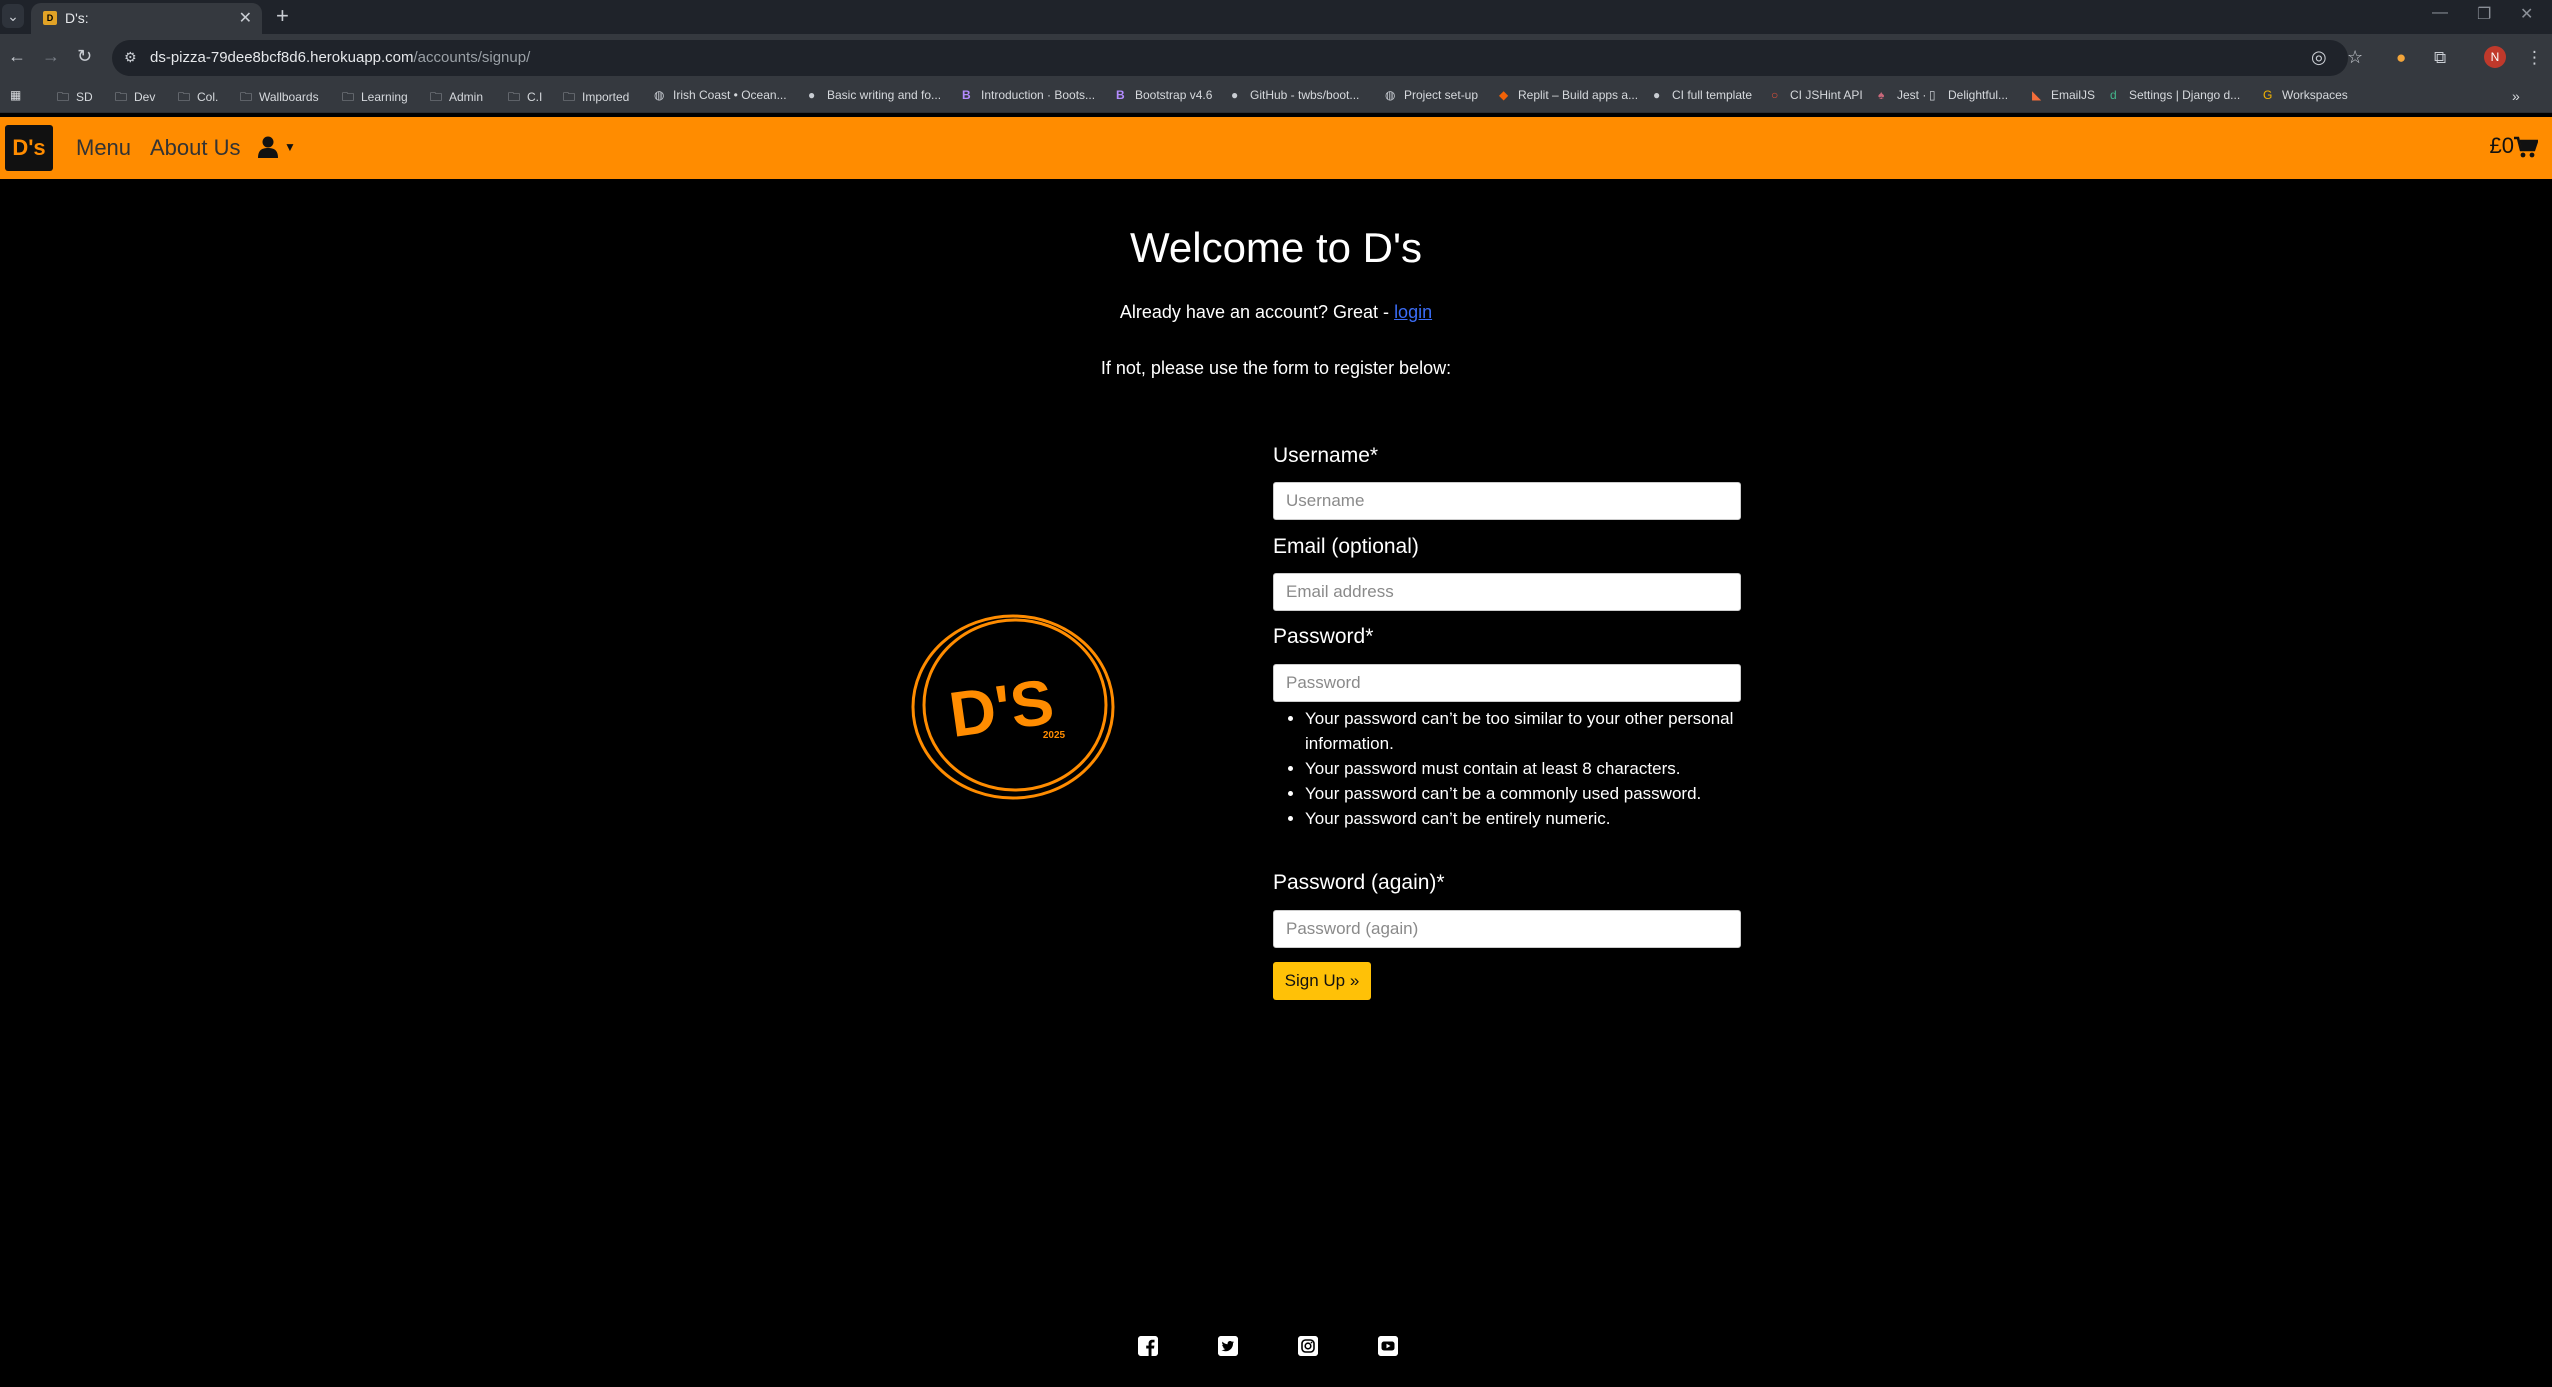  I want to click on bookmark-item: 🗀 C.I, so click(525, 98).